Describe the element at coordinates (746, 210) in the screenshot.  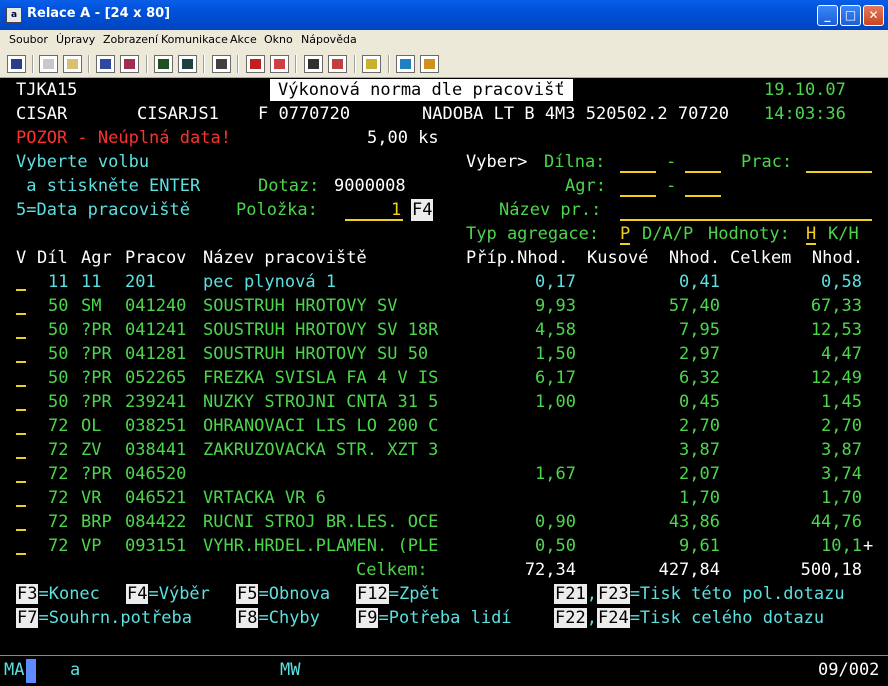
I see `name-input` at that location.